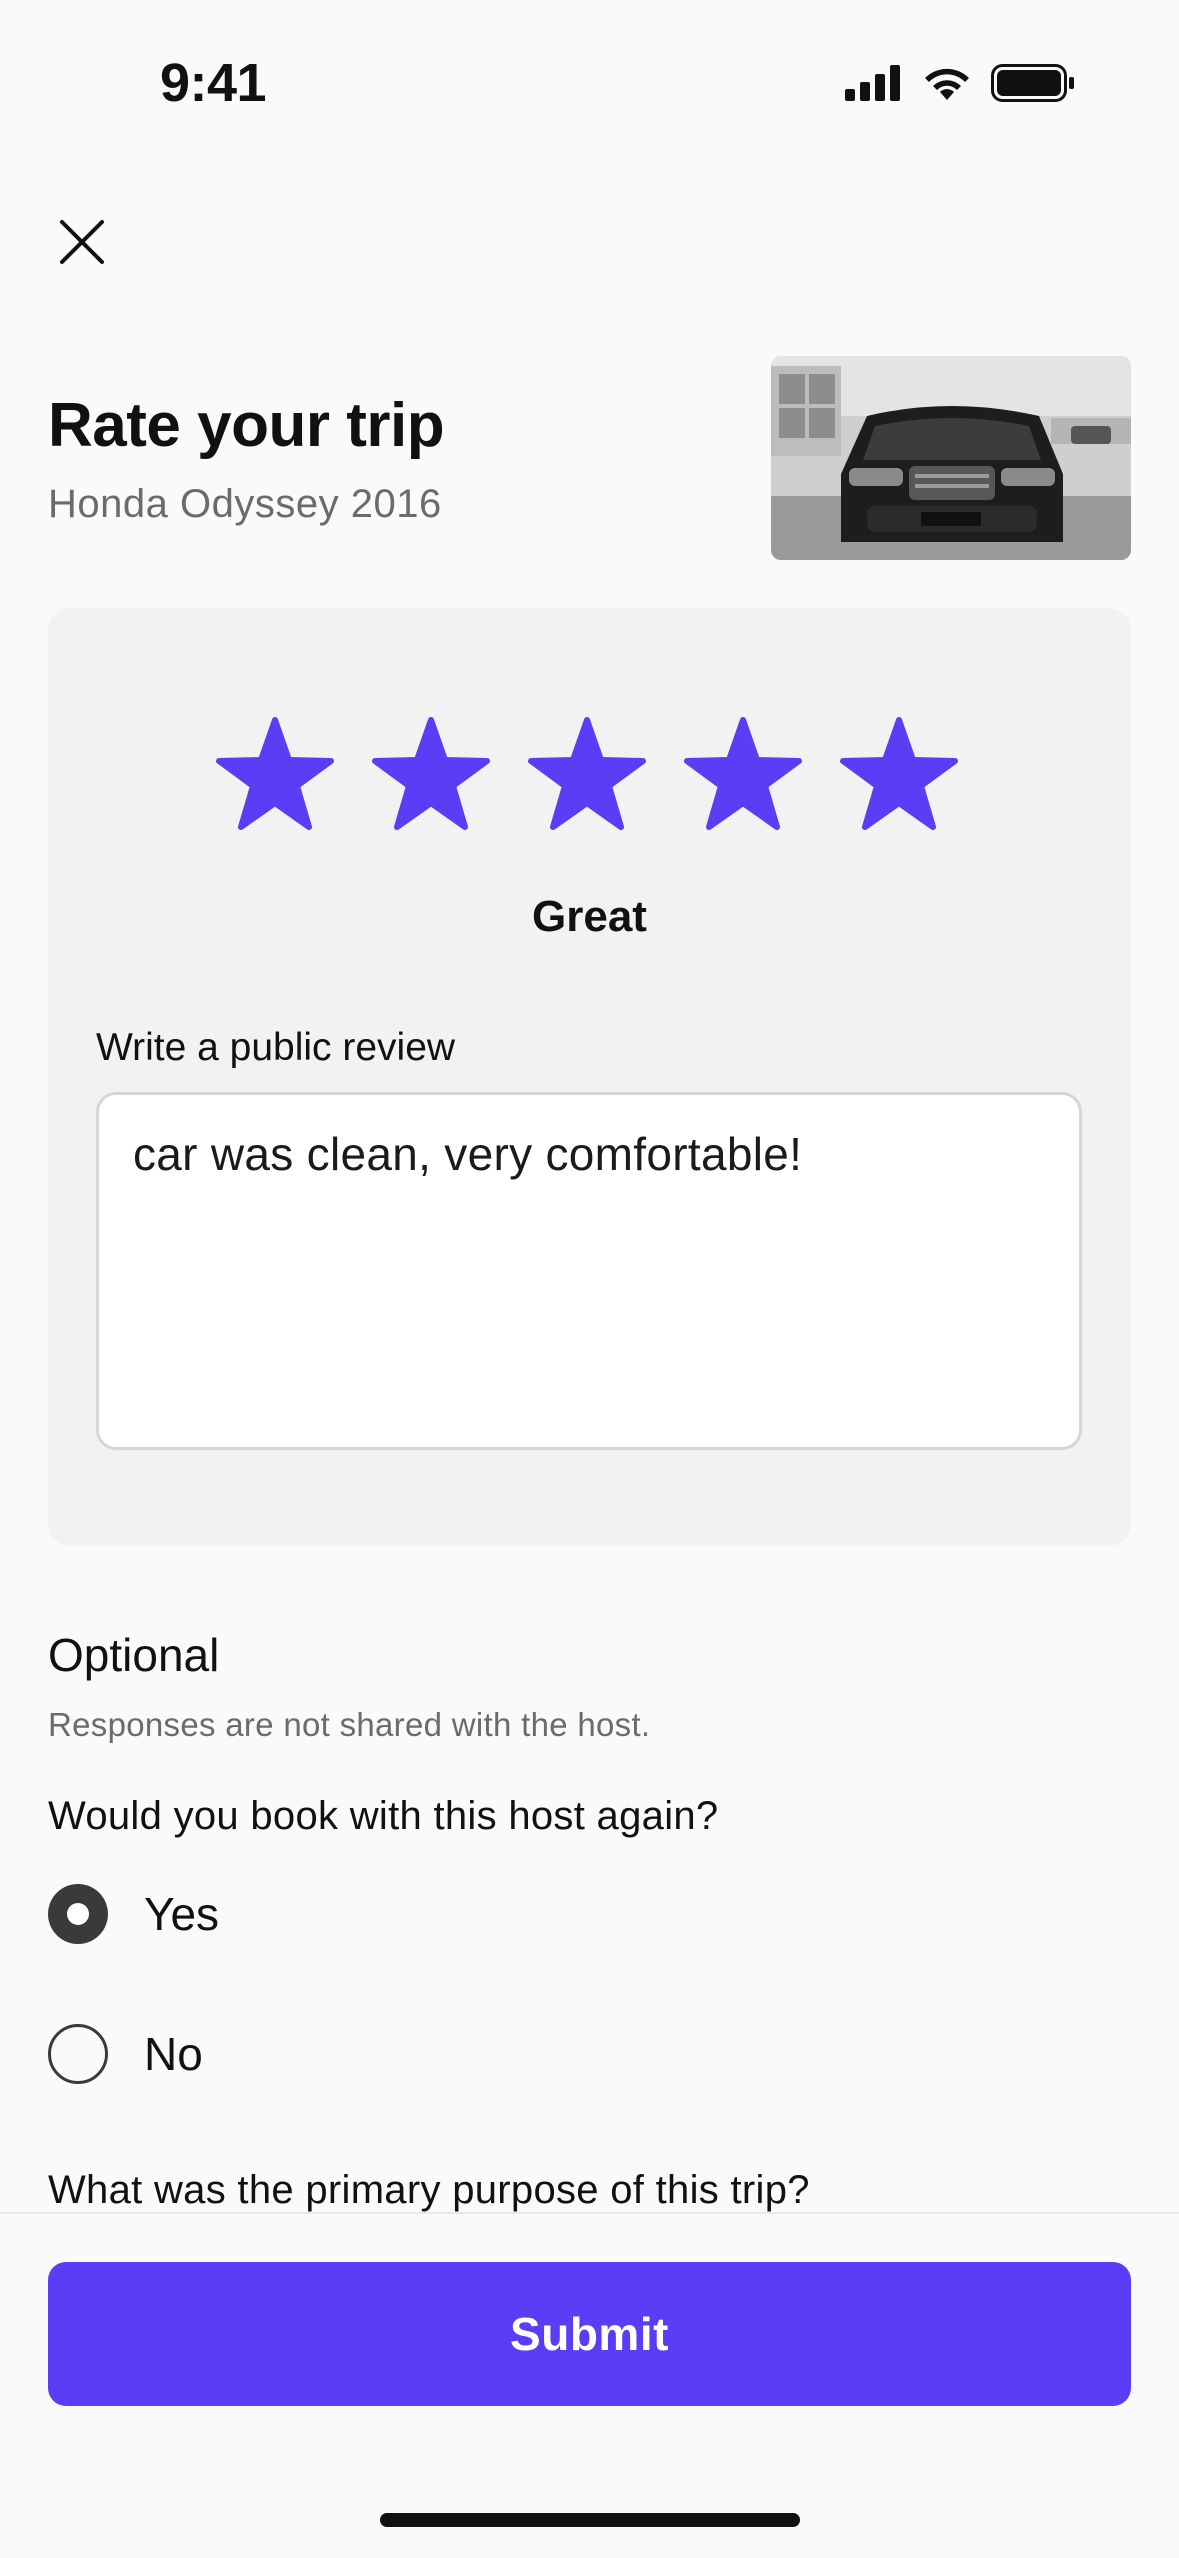  What do you see at coordinates (589, 1271) in the screenshot?
I see `review-textarea: car was clean, very comfortable!` at bounding box center [589, 1271].